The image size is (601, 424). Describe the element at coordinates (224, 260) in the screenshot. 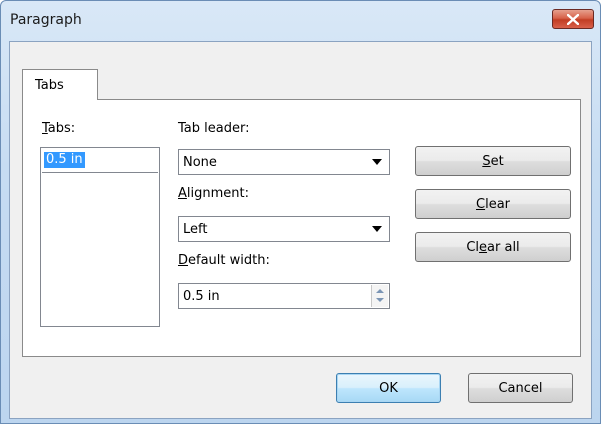

I see `default-width-label: Default width:` at that location.